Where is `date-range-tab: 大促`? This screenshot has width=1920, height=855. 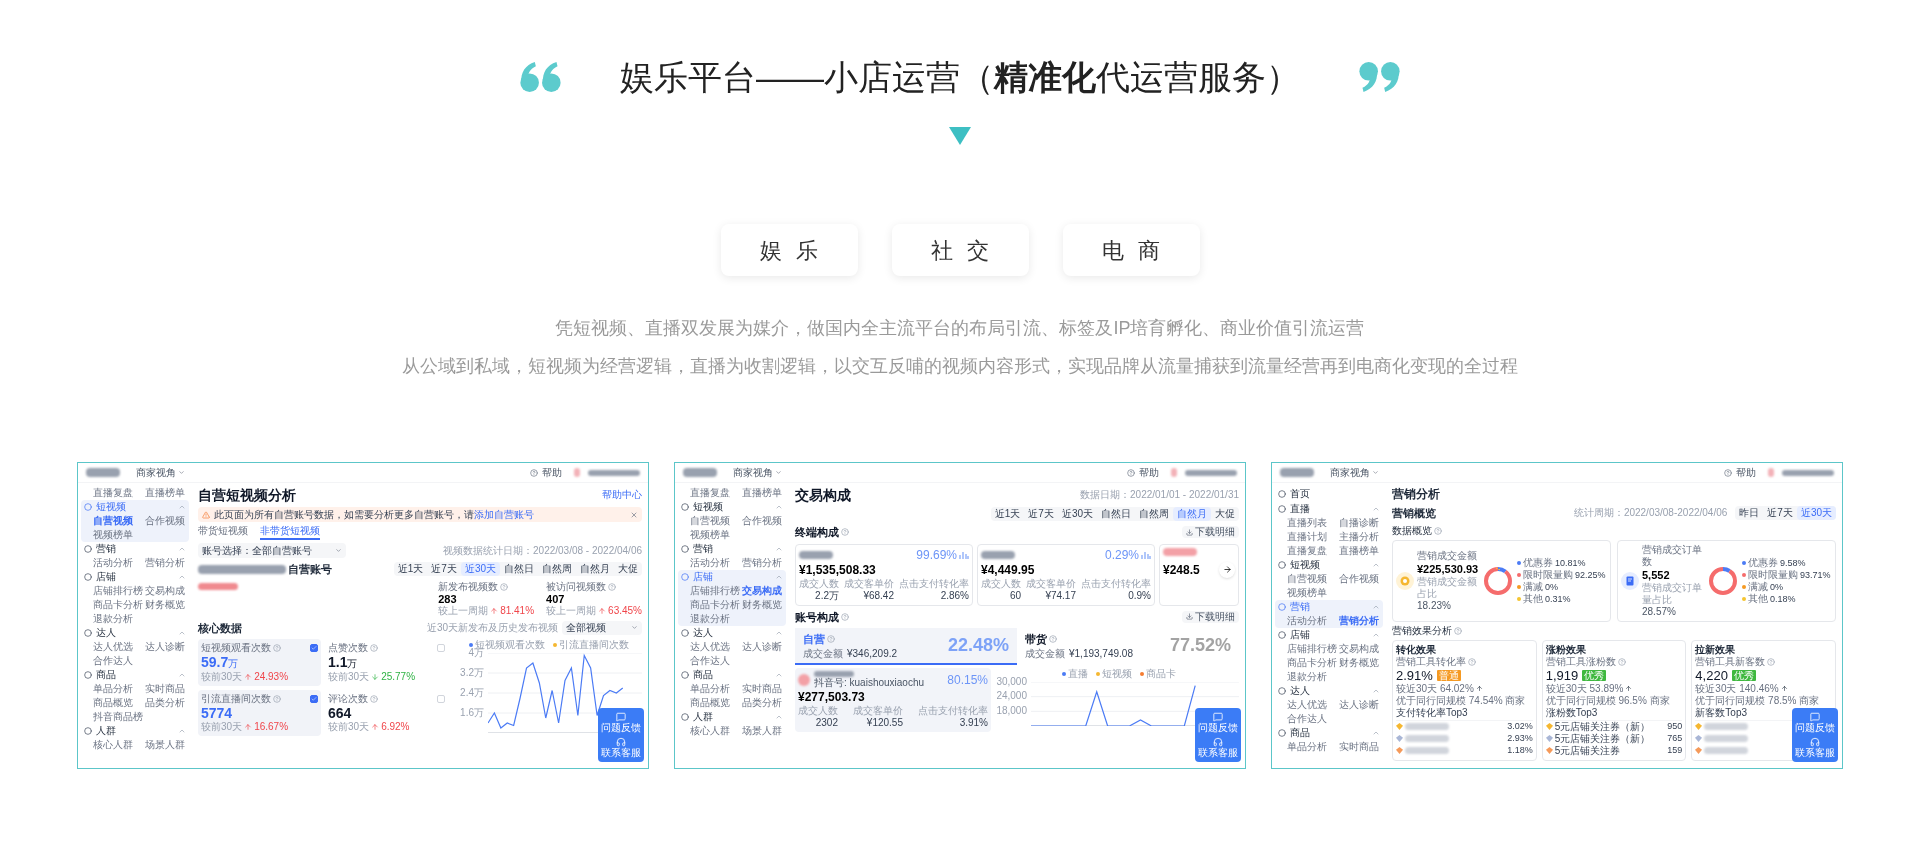
date-range-tab: 大促 is located at coordinates (1225, 514).